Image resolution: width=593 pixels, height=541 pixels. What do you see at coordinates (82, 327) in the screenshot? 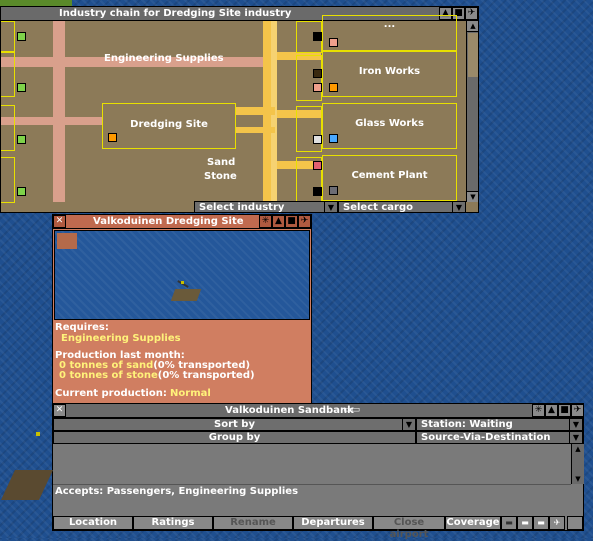
I see `requires-label: Requires:` at bounding box center [82, 327].